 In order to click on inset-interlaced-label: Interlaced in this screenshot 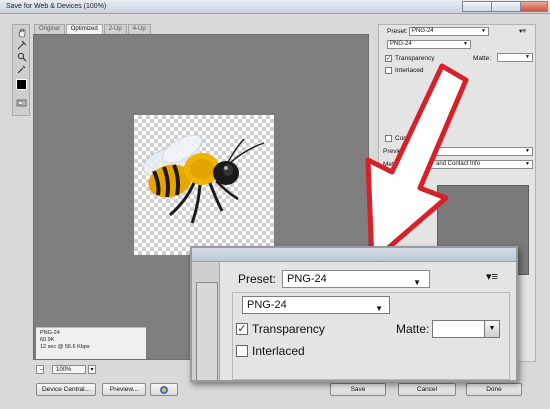, I will do `click(278, 351)`.